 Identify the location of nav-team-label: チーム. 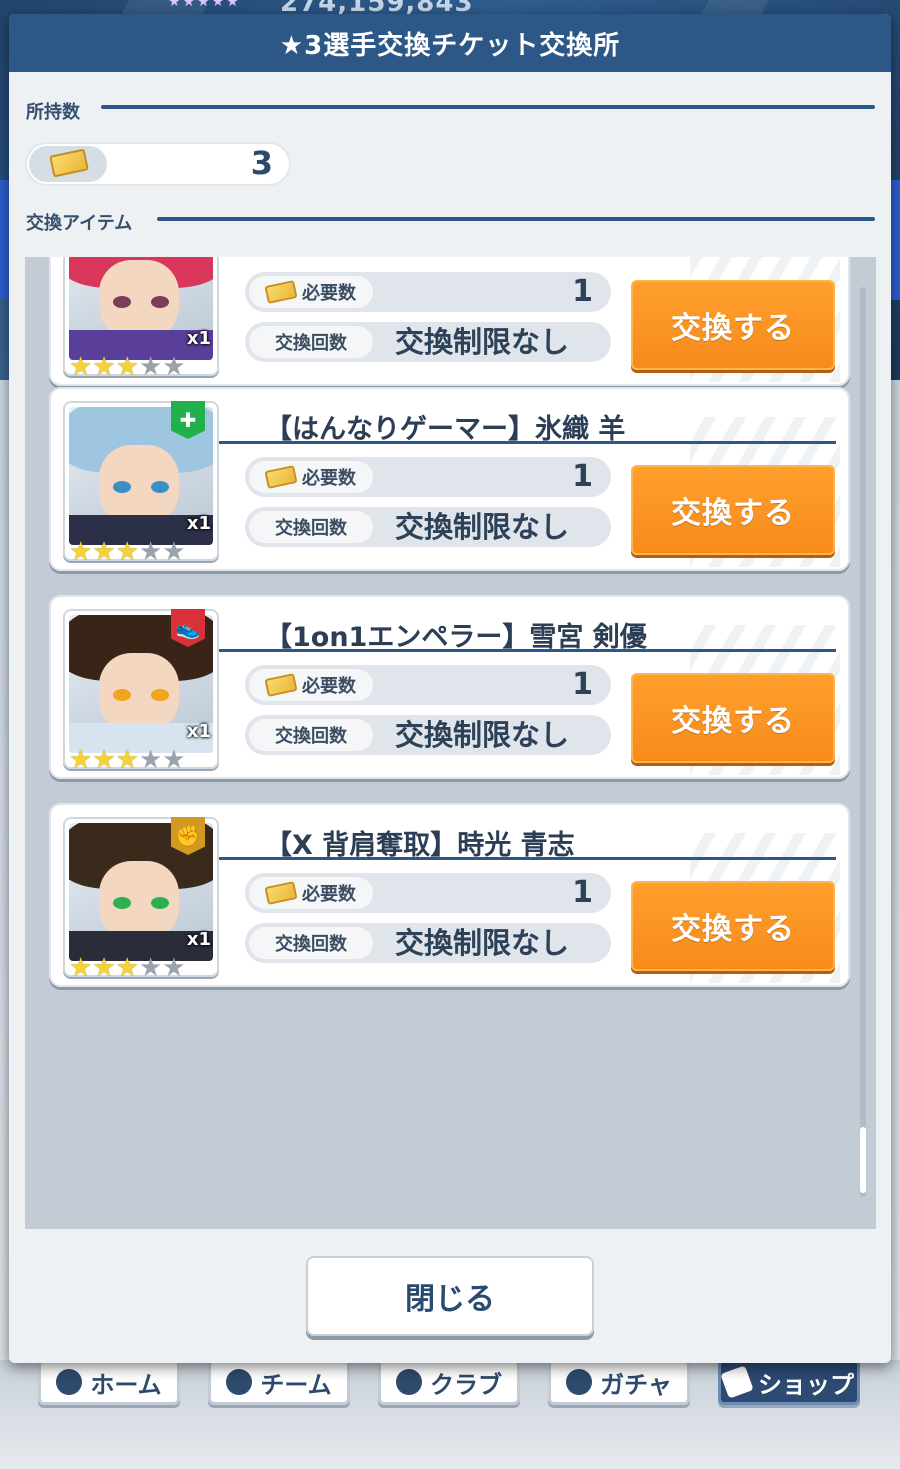
(296, 1384).